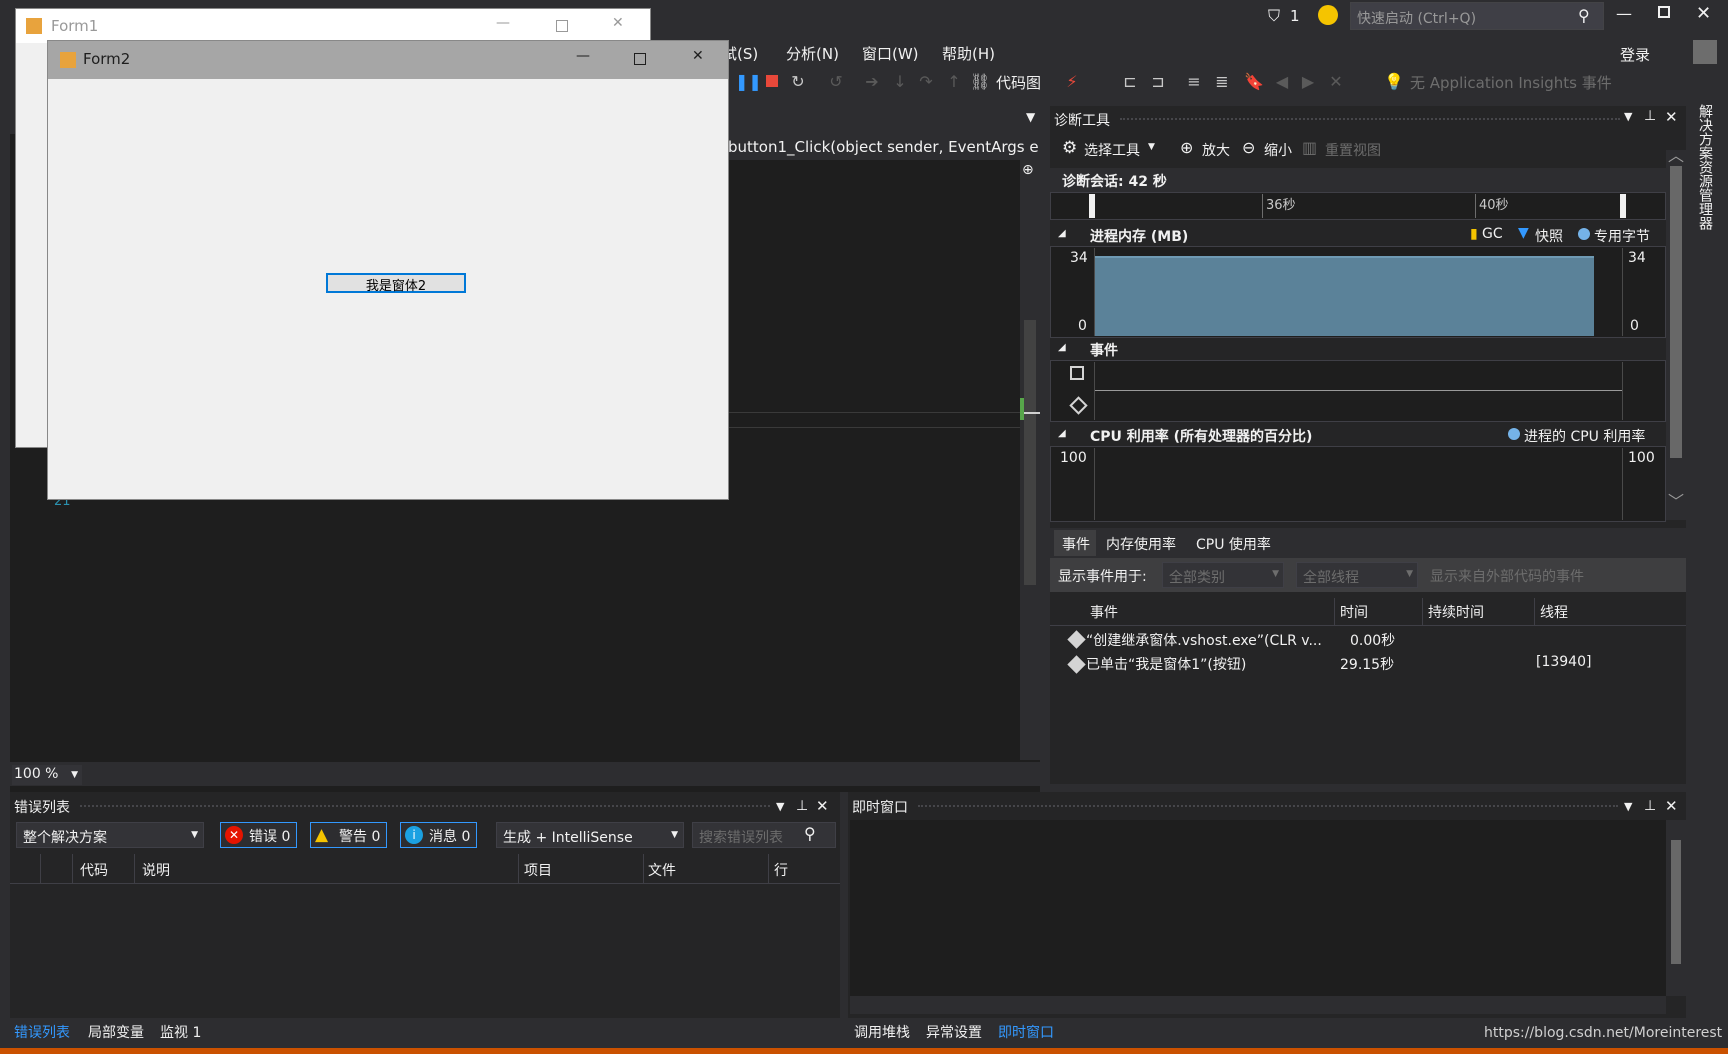 Image resolution: width=1728 pixels, height=1054 pixels. I want to click on error-list-close-icon: ✕, so click(822, 806).